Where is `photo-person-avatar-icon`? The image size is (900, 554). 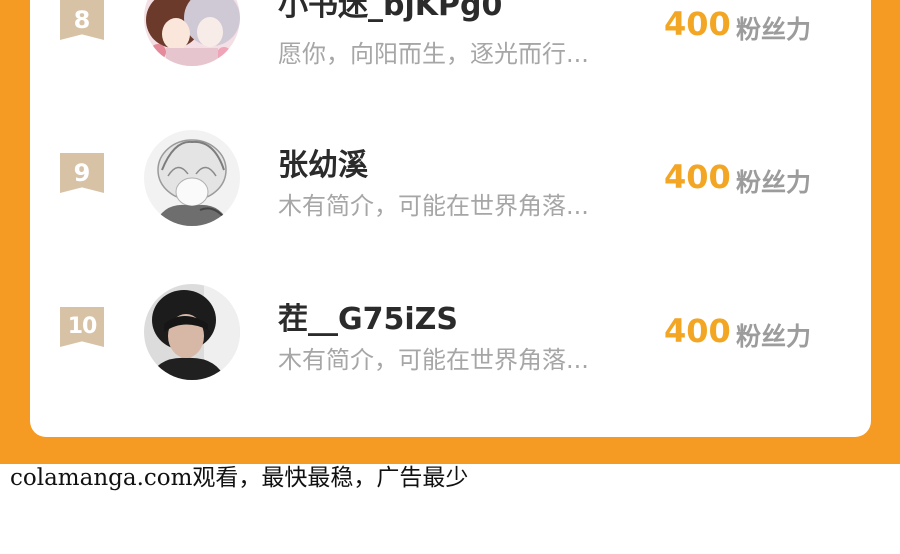 photo-person-avatar-icon is located at coordinates (192, 332).